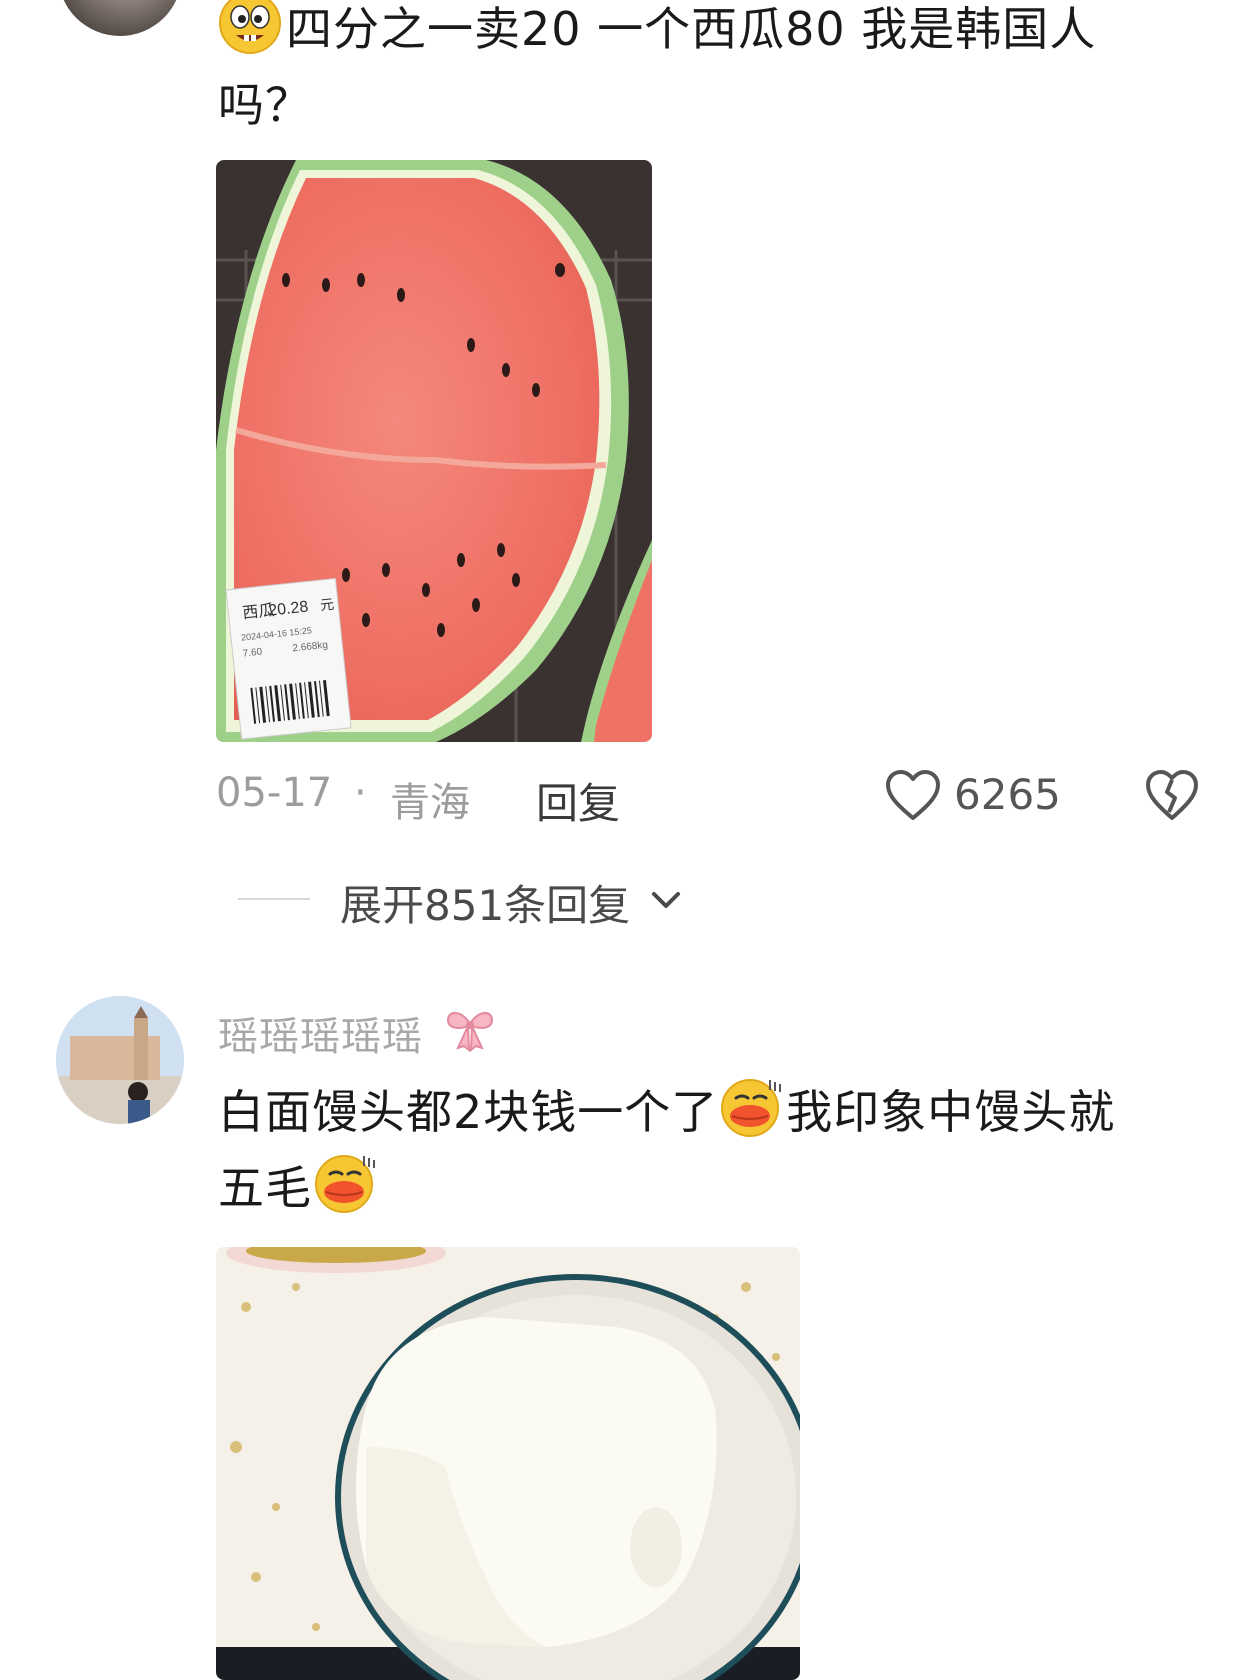 Image resolution: width=1260 pixels, height=1680 pixels. Describe the element at coordinates (274, 793) in the screenshot. I see `comment-date: 05-17` at that location.